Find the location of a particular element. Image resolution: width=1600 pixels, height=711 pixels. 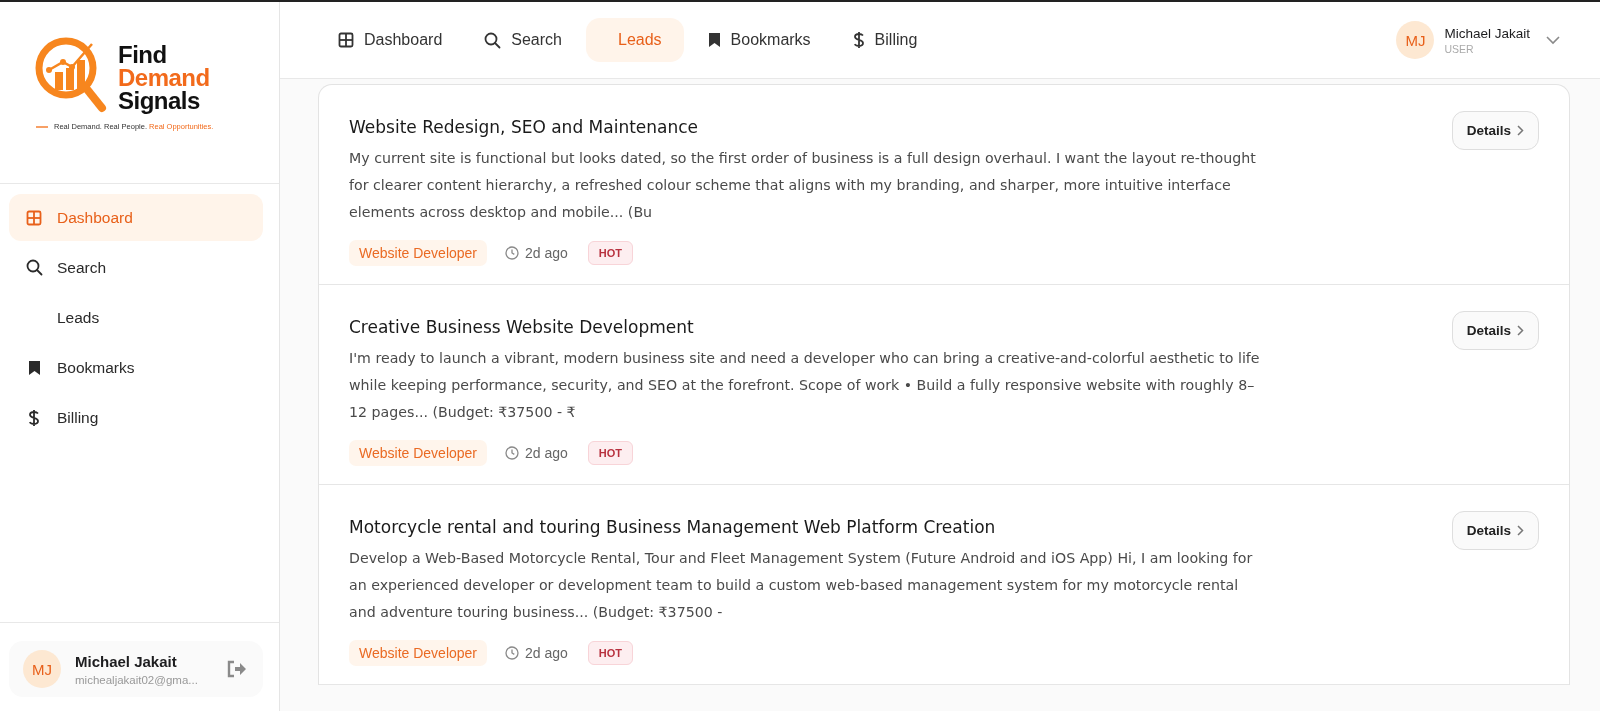

logo-text: Signals is located at coordinates (159, 100).